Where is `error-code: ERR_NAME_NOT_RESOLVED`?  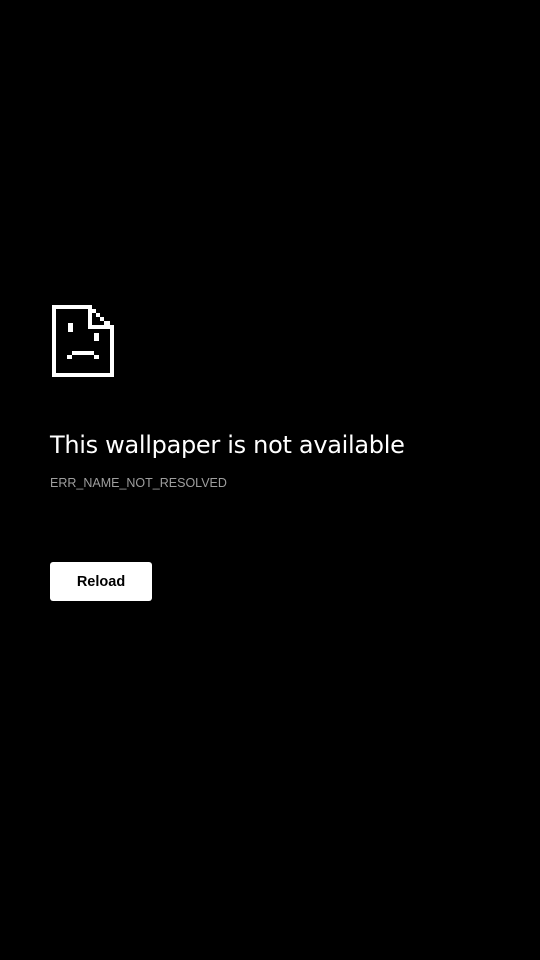 error-code: ERR_NAME_NOT_RESOLVED is located at coordinates (138, 483).